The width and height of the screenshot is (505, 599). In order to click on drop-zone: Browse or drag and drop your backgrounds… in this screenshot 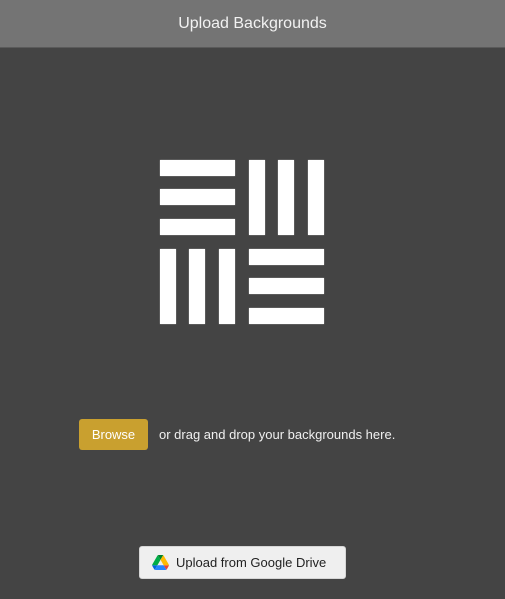, I will do `click(237, 434)`.